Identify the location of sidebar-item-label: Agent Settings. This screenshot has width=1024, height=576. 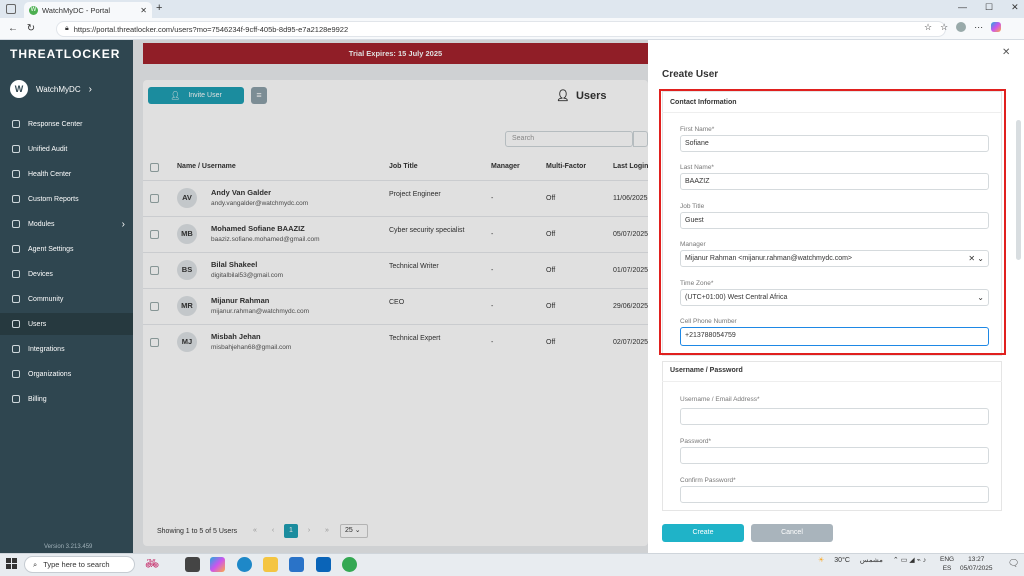
(51, 249).